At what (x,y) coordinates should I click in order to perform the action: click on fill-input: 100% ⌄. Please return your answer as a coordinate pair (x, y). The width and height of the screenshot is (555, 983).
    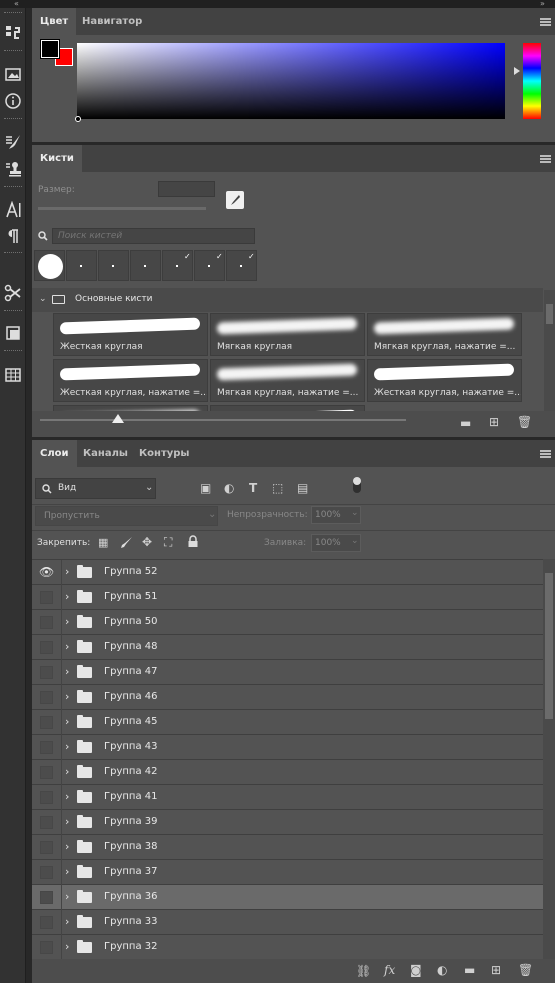
    Looking at the image, I should click on (336, 543).